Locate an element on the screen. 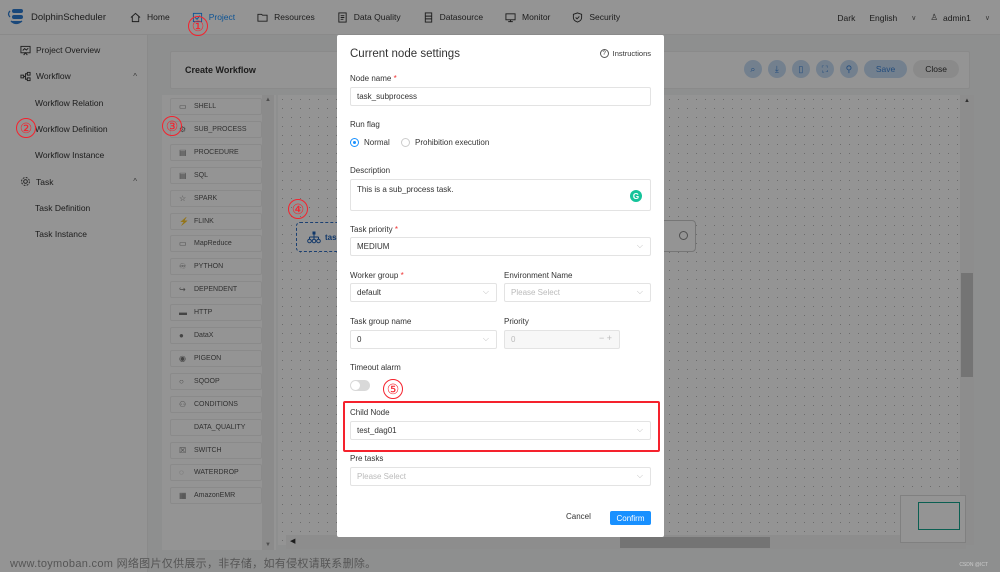 The height and width of the screenshot is (572, 1000). task-group-label: Task group name is located at coordinates (381, 321).